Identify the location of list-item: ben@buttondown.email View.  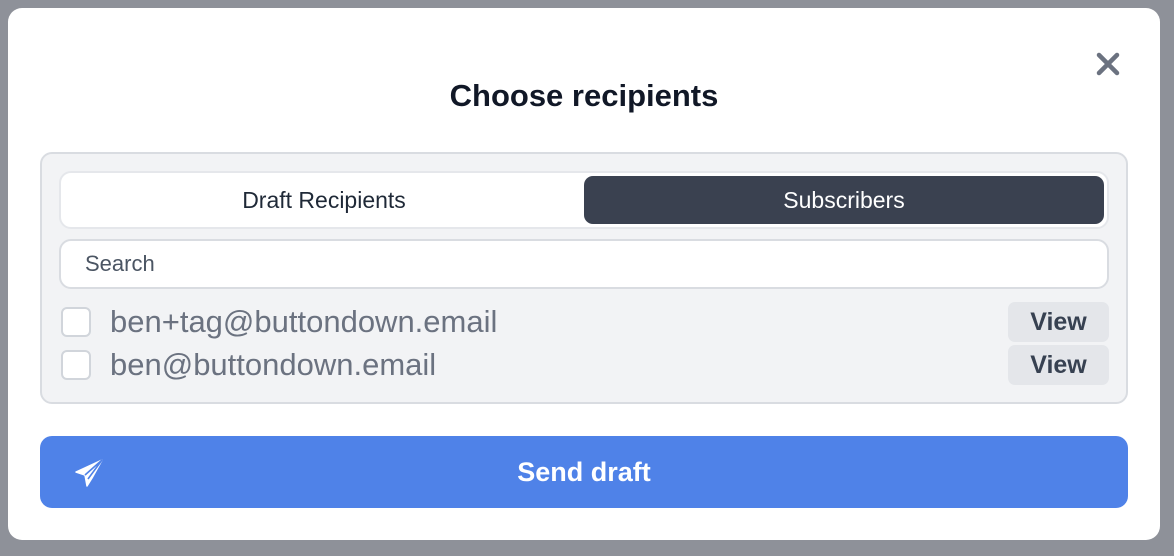
(585, 364).